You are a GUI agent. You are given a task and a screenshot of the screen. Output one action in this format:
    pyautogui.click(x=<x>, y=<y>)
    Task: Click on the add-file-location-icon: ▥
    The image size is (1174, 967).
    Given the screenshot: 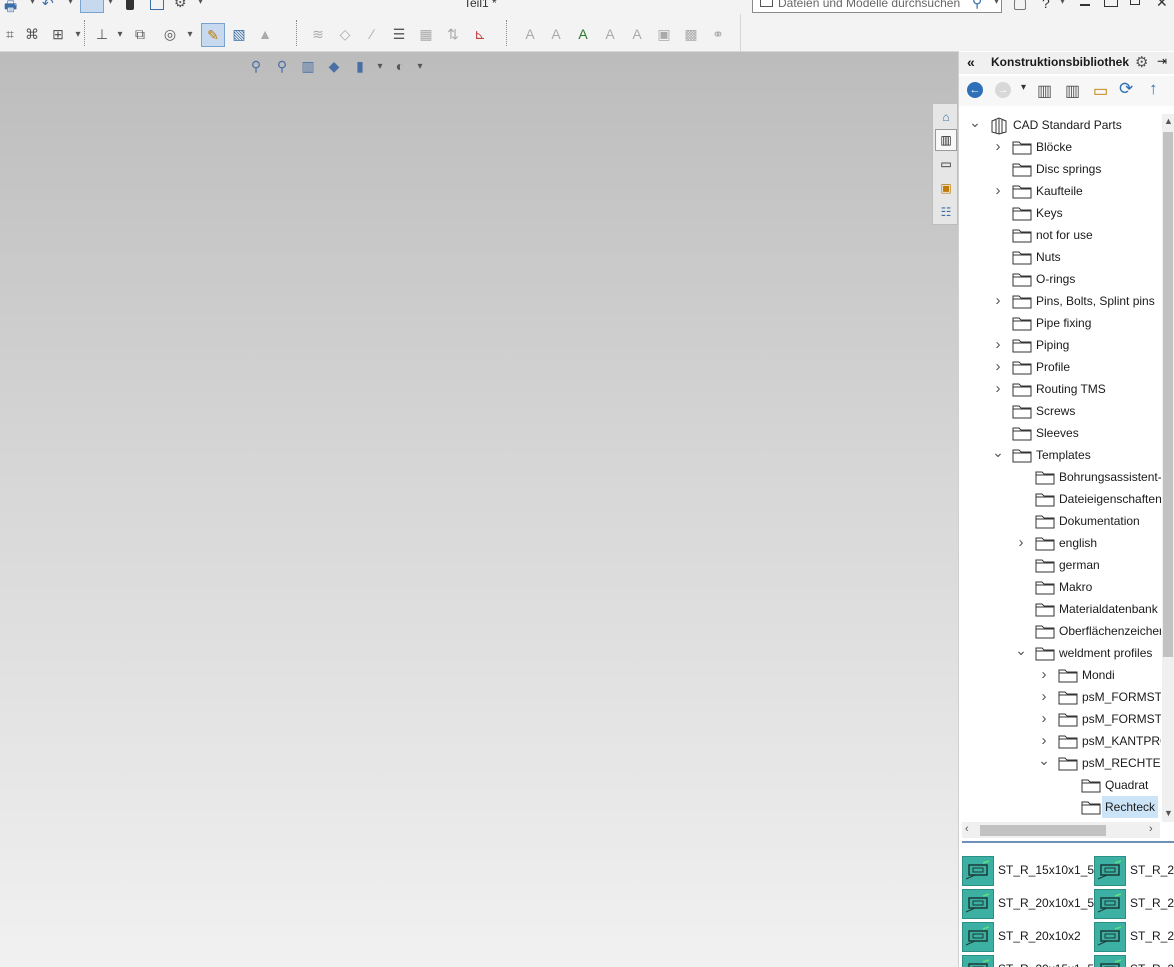 What is the action you would take?
    pyautogui.click(x=1072, y=91)
    